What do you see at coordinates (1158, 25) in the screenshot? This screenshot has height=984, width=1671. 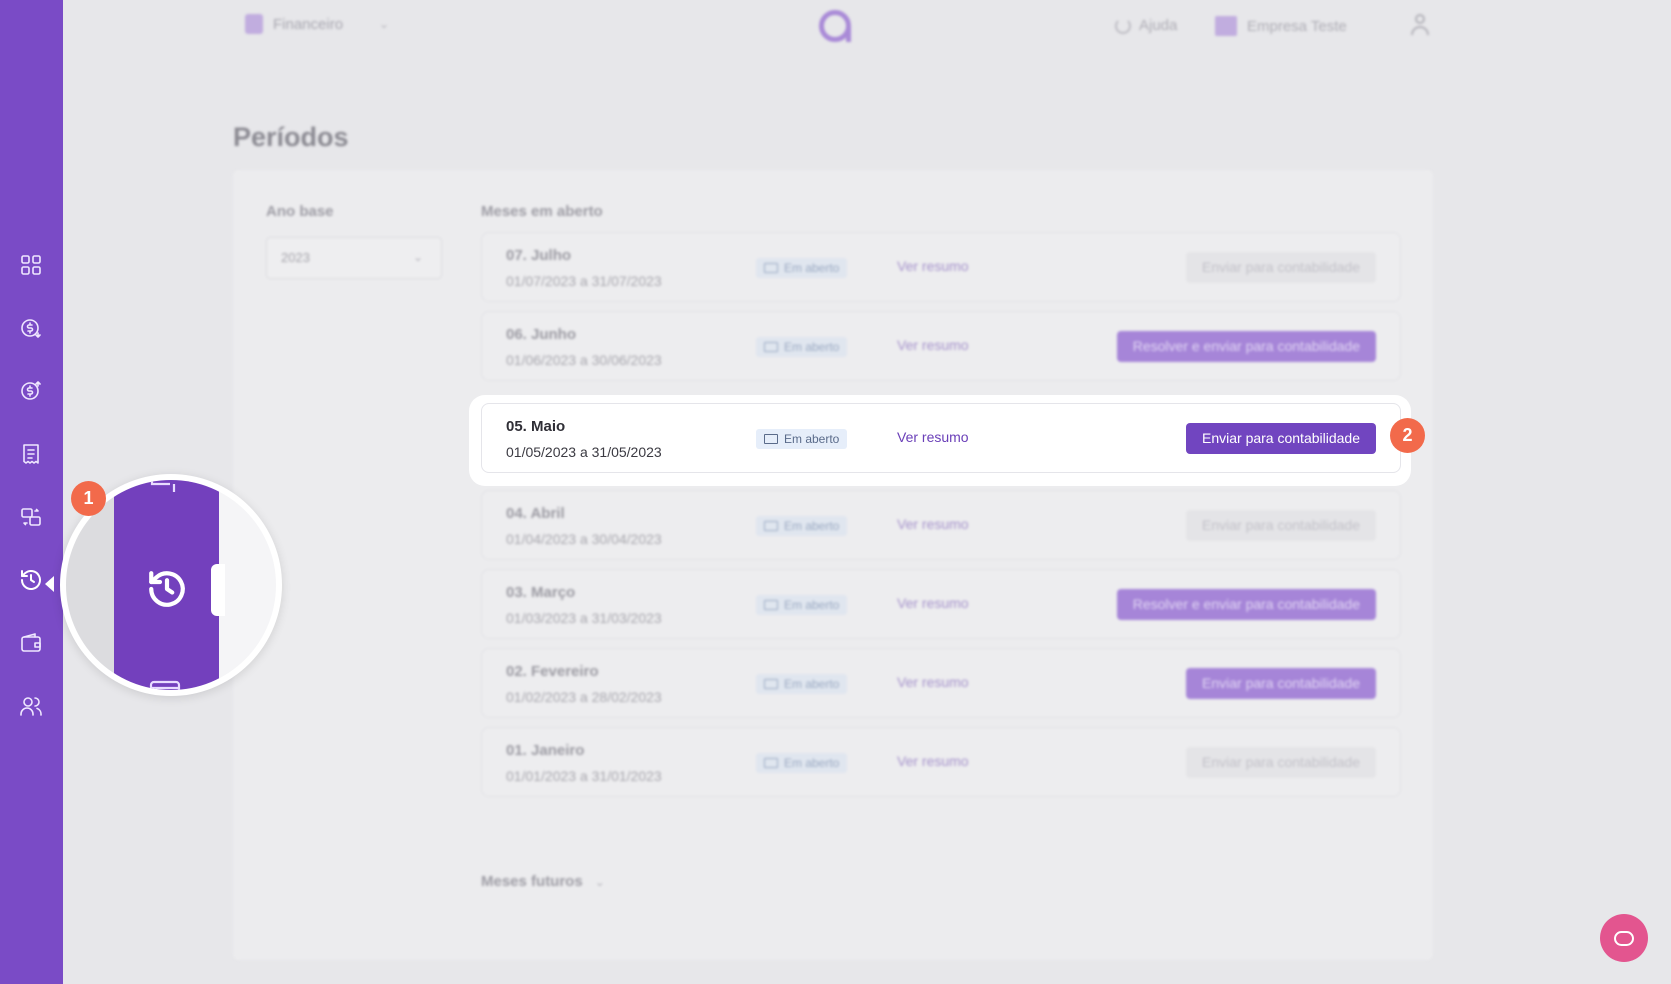 I see `help-label: Ajuda` at bounding box center [1158, 25].